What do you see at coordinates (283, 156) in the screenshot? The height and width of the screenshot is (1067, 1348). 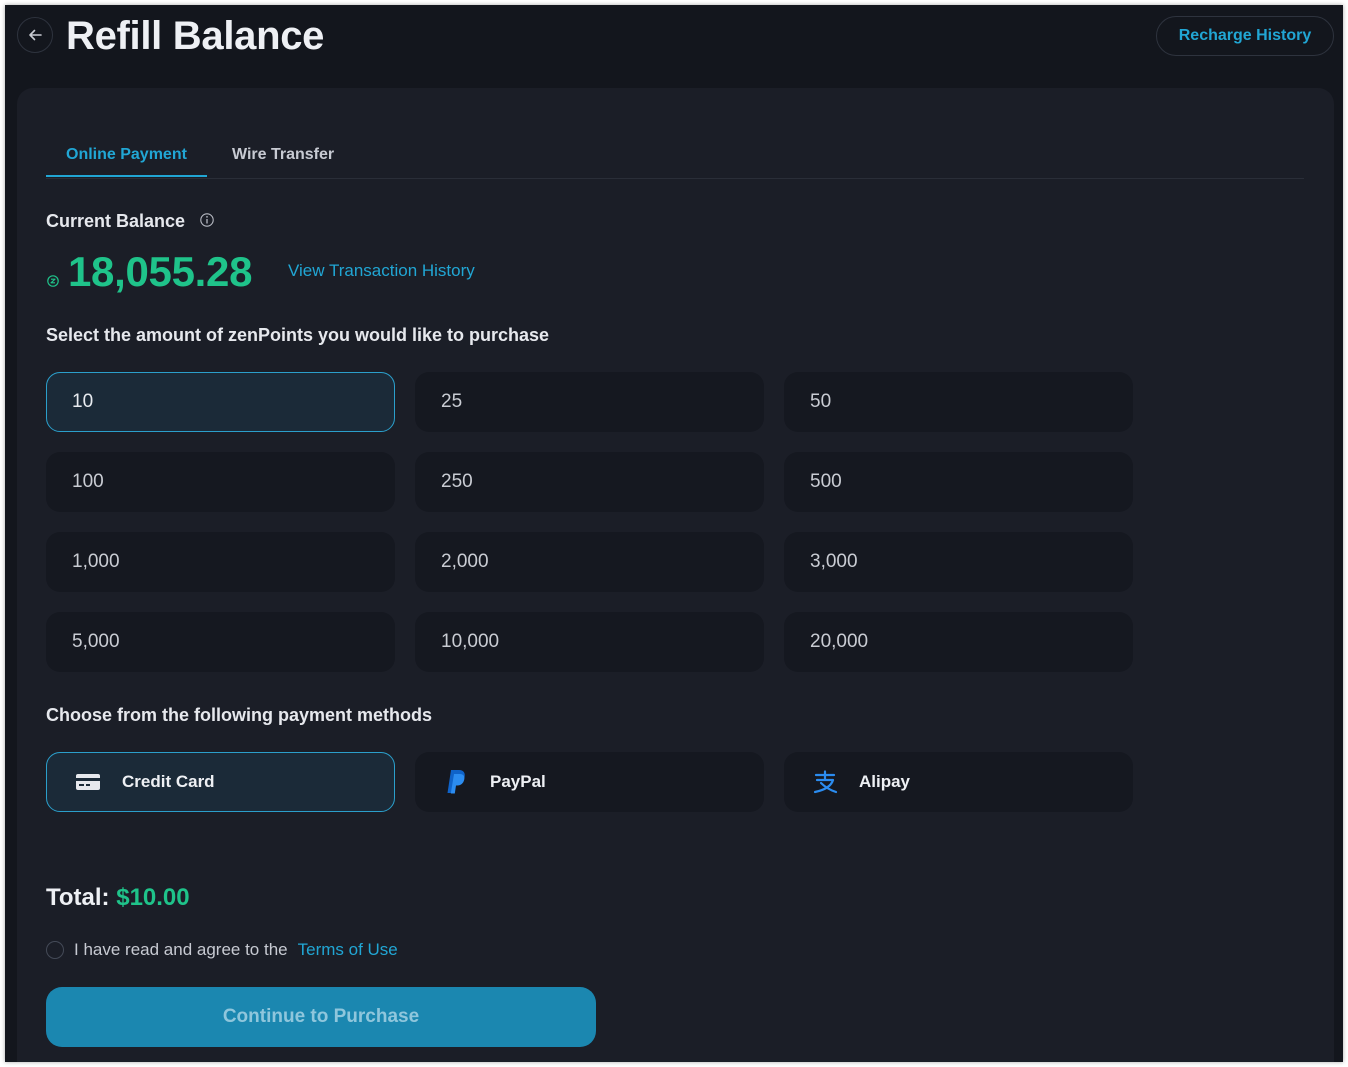 I see `tab-wire-transfer: Wire Transfer` at bounding box center [283, 156].